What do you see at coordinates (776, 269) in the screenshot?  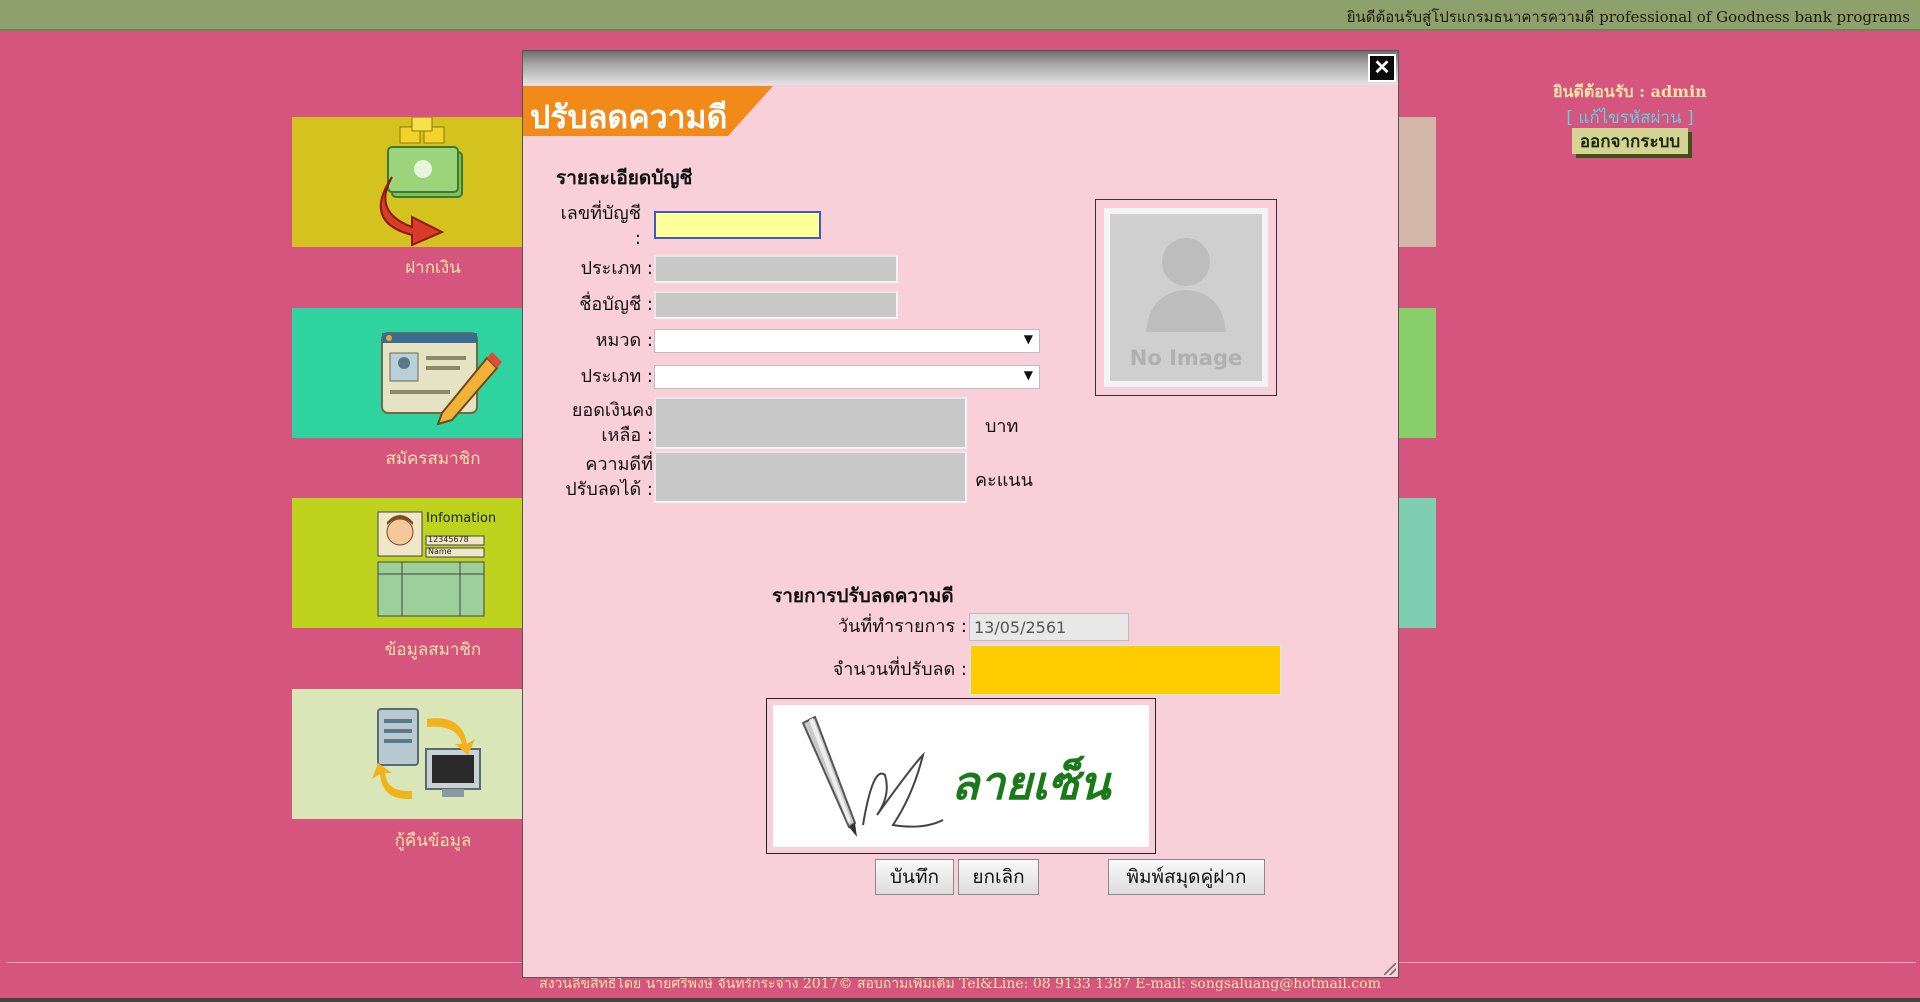 I see `type-input` at bounding box center [776, 269].